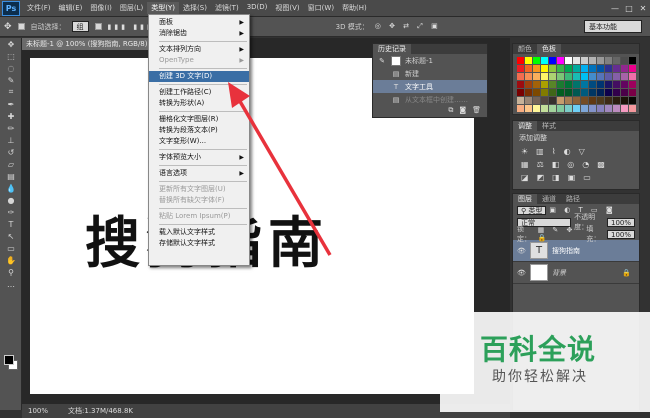 The width and height of the screenshot is (650, 418). What do you see at coordinates (556, 177) in the screenshot?
I see `threshold-icon: ◨` at bounding box center [556, 177].